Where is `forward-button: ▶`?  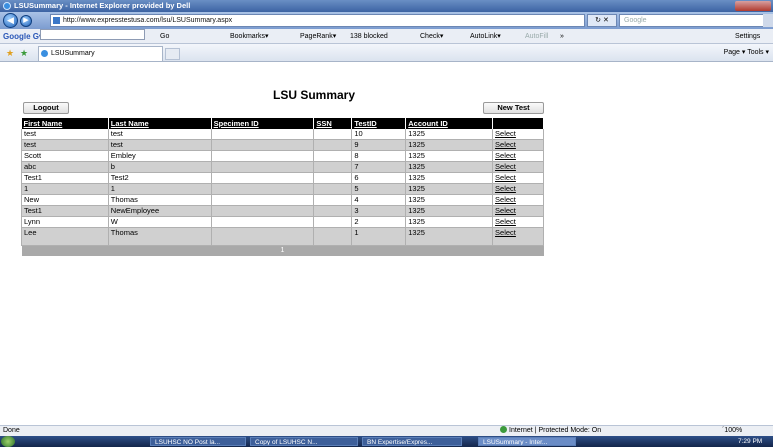 forward-button: ▶ is located at coordinates (26, 21).